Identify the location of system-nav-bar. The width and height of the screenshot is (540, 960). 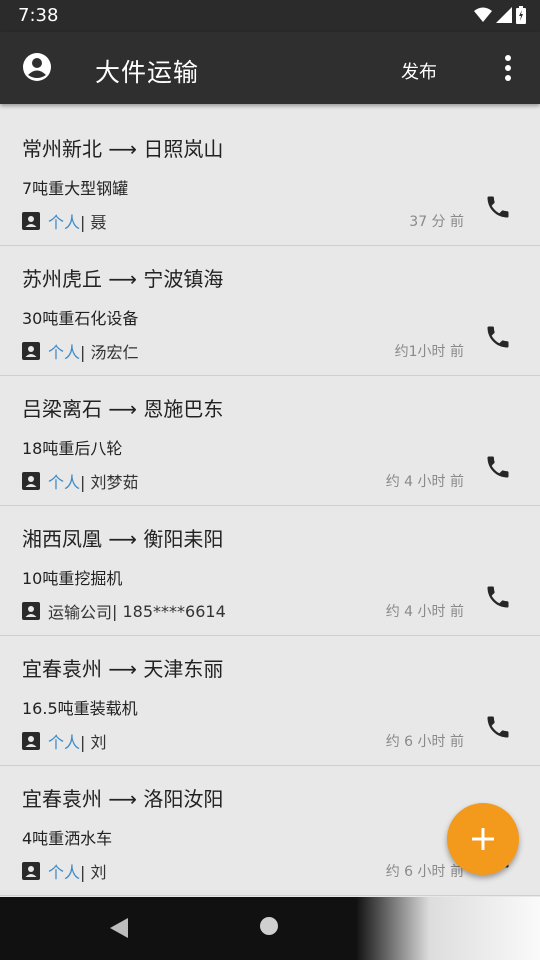
(270, 928).